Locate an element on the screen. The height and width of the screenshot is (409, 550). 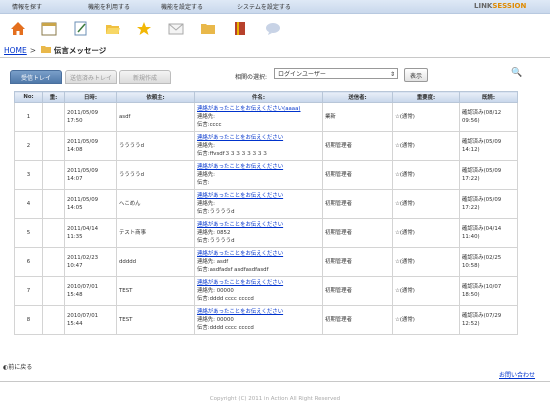
cell-subject: 連絡があったことをお伝えください 連絡先: 伝言: is located at coordinates (258, 175).